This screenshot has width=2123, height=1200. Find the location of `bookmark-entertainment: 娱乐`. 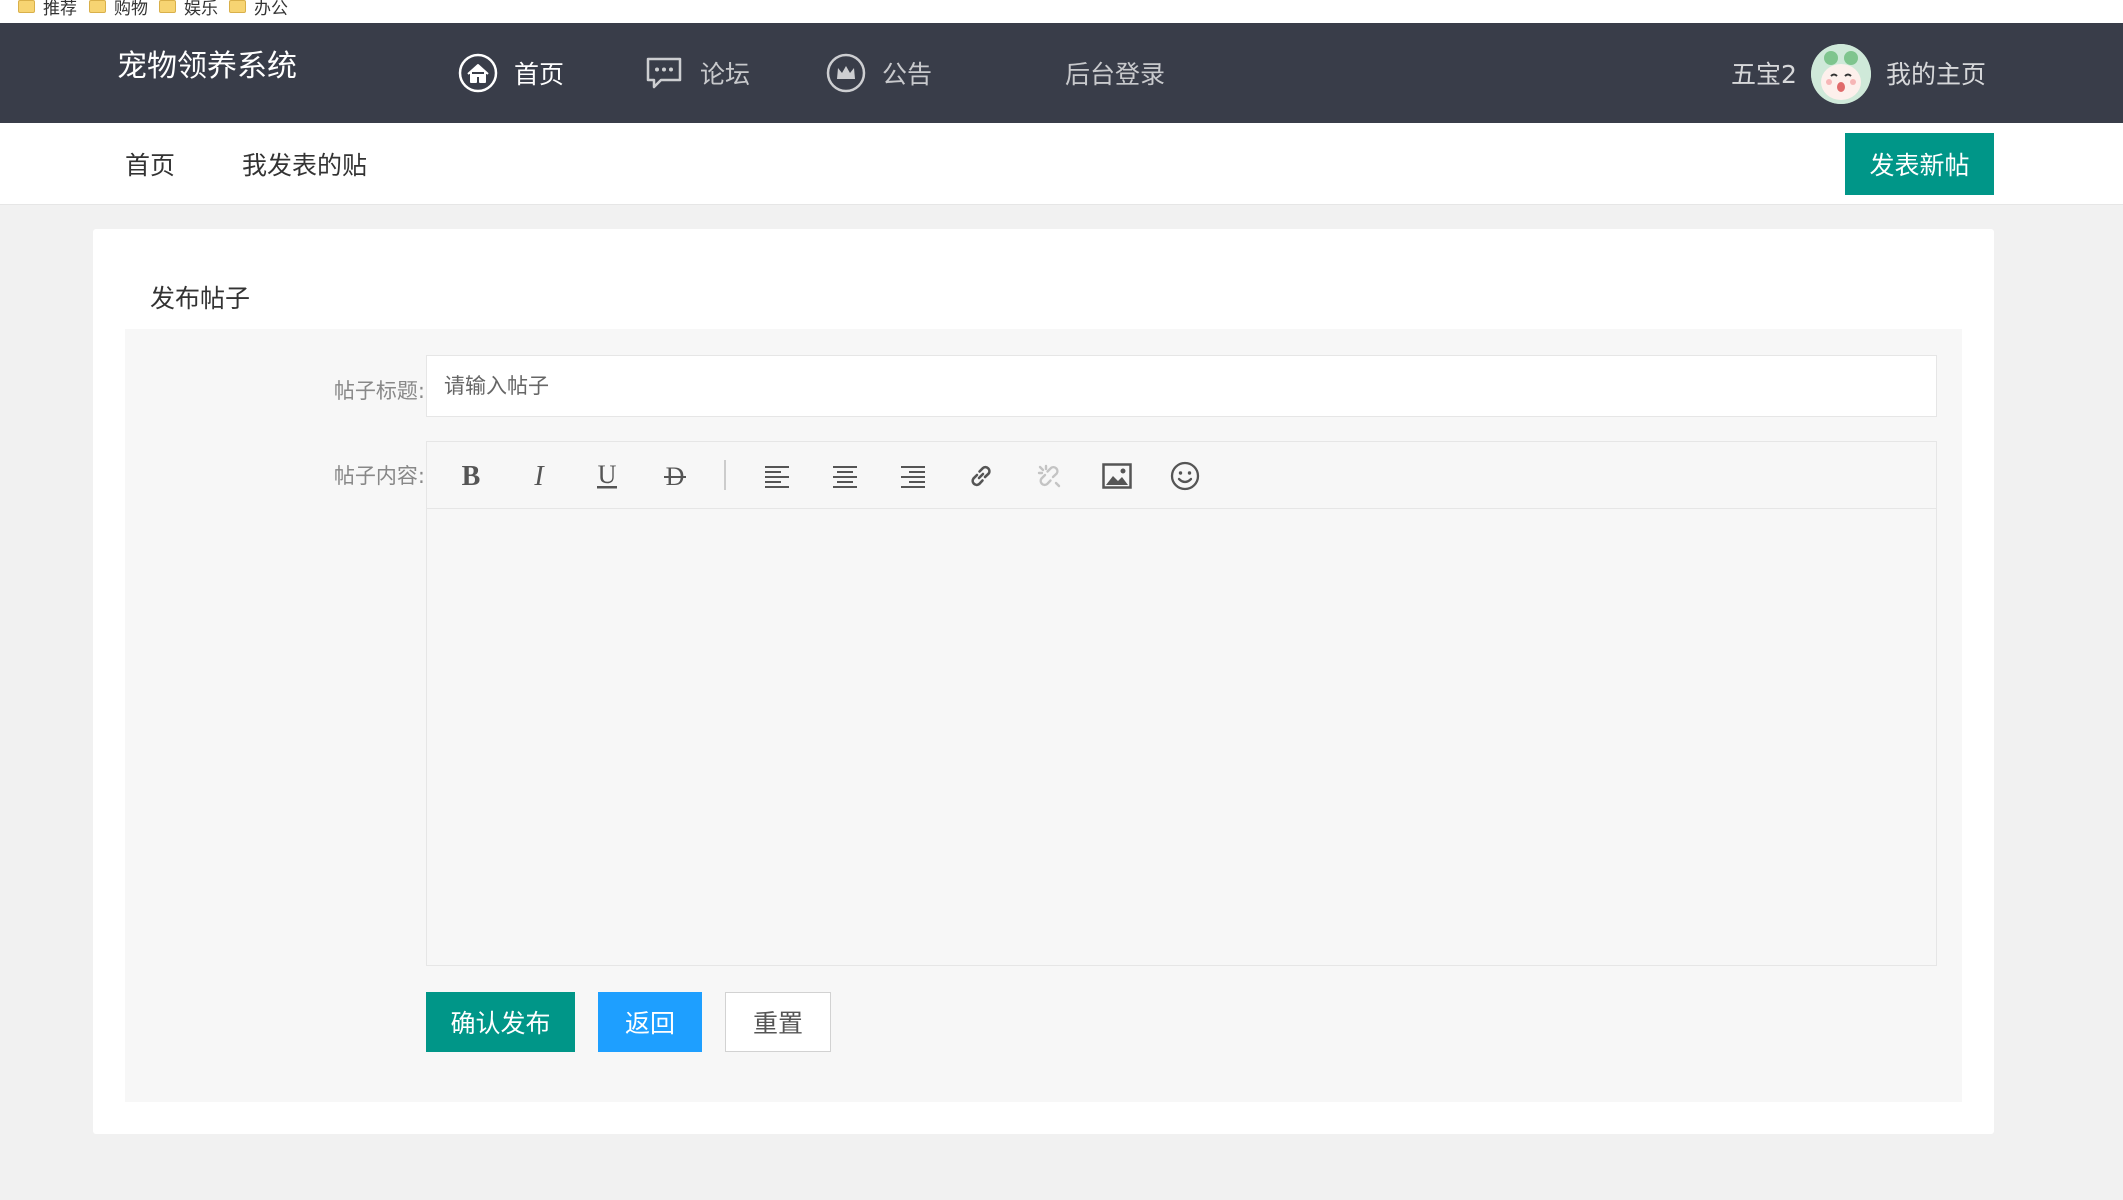

bookmark-entertainment: 娱乐 is located at coordinates (188, 9).